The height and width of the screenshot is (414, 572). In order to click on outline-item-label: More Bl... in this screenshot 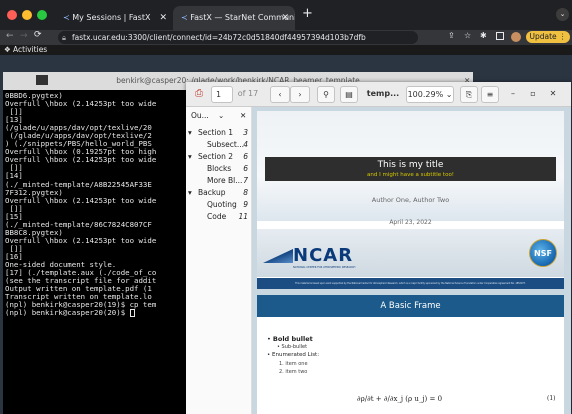, I will do `click(225, 180)`.